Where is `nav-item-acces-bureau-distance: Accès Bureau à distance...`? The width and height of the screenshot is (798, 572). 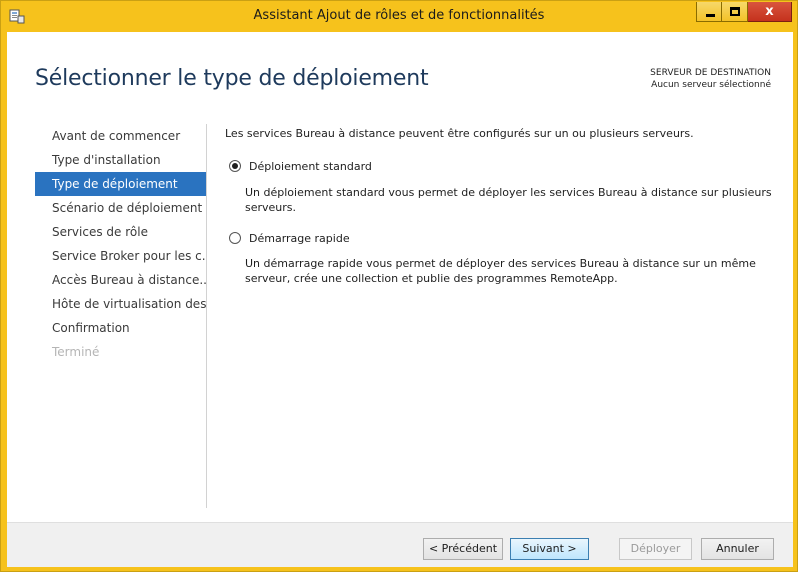
nav-item-acces-bureau-distance: Accès Bureau à distance... is located at coordinates (121, 280).